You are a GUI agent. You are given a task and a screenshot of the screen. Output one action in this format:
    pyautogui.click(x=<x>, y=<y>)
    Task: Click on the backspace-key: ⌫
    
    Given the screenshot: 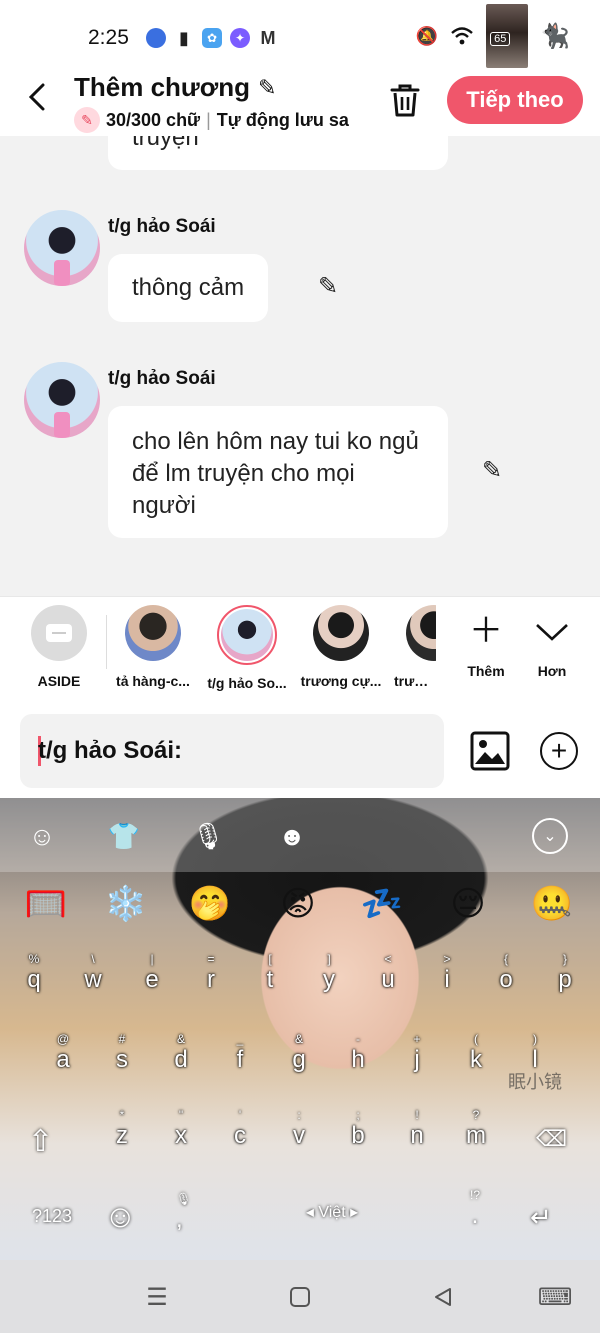 What is the action you would take?
    pyautogui.click(x=551, y=1139)
    